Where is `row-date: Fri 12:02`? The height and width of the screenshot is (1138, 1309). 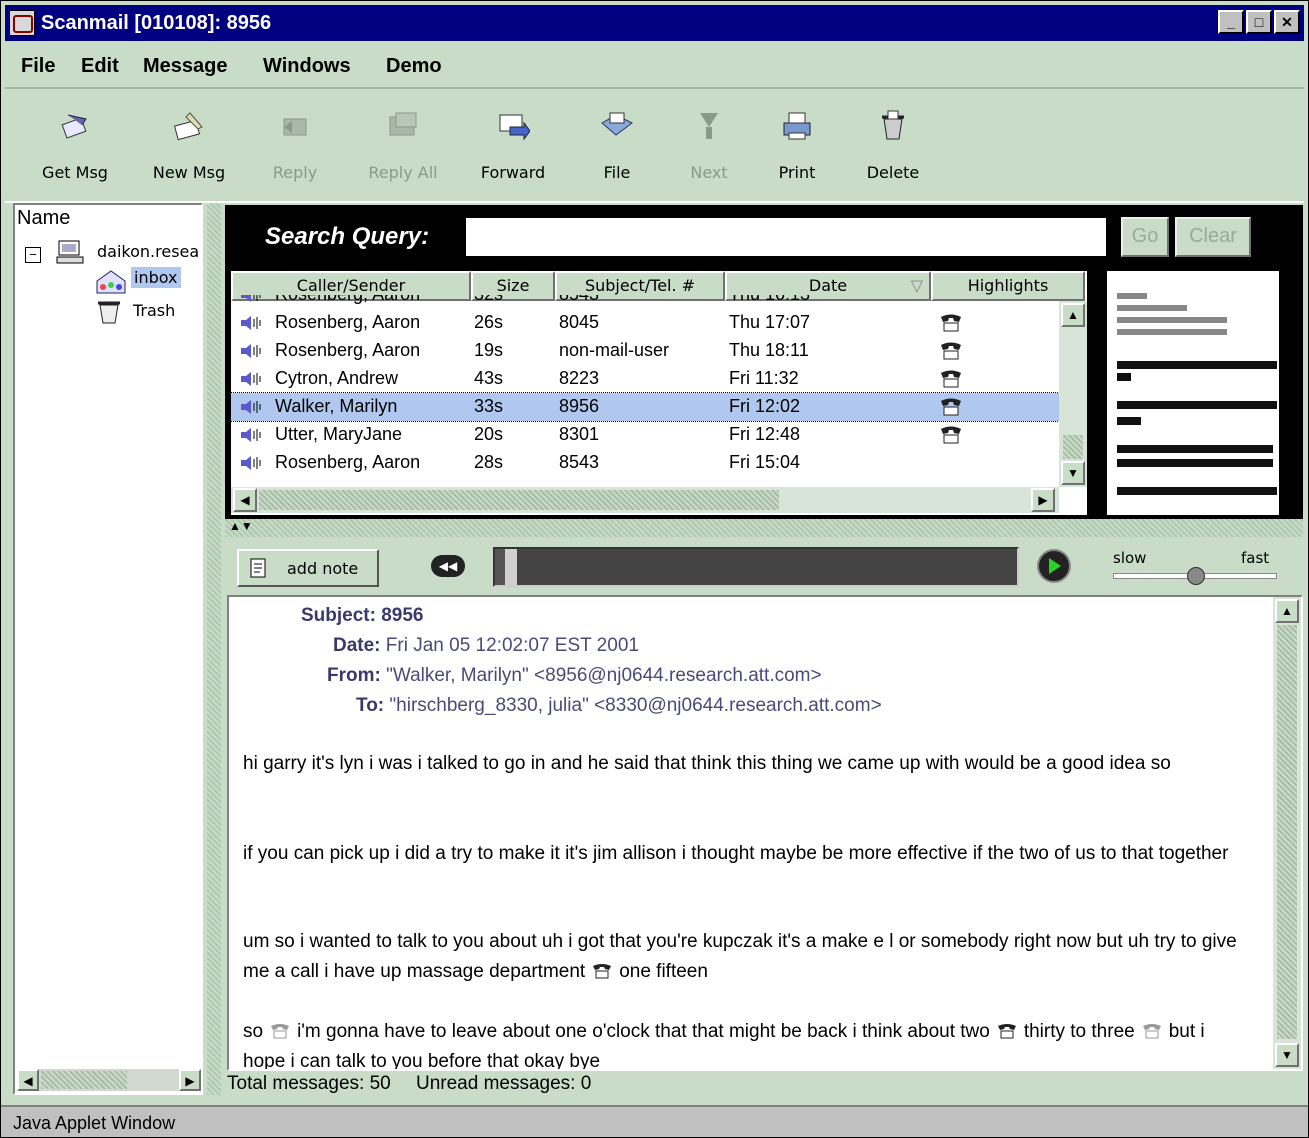
row-date: Fri 12:02 is located at coordinates (765, 406).